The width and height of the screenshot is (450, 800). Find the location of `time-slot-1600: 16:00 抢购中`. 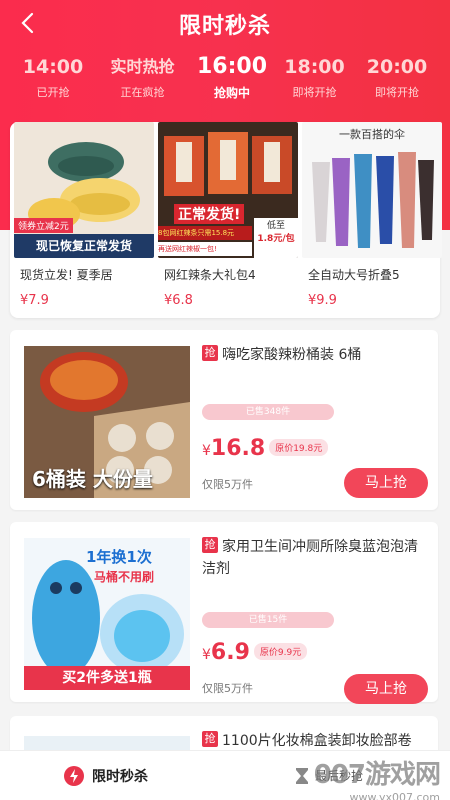

time-slot-1600: 16:00 抢购中 is located at coordinates (232, 83).